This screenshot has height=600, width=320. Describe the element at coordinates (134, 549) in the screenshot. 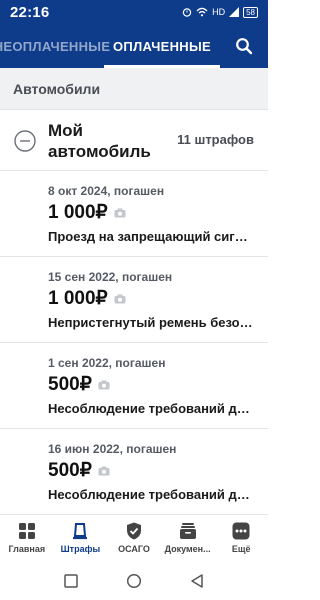

I see `nav-label: ОСАГО` at that location.